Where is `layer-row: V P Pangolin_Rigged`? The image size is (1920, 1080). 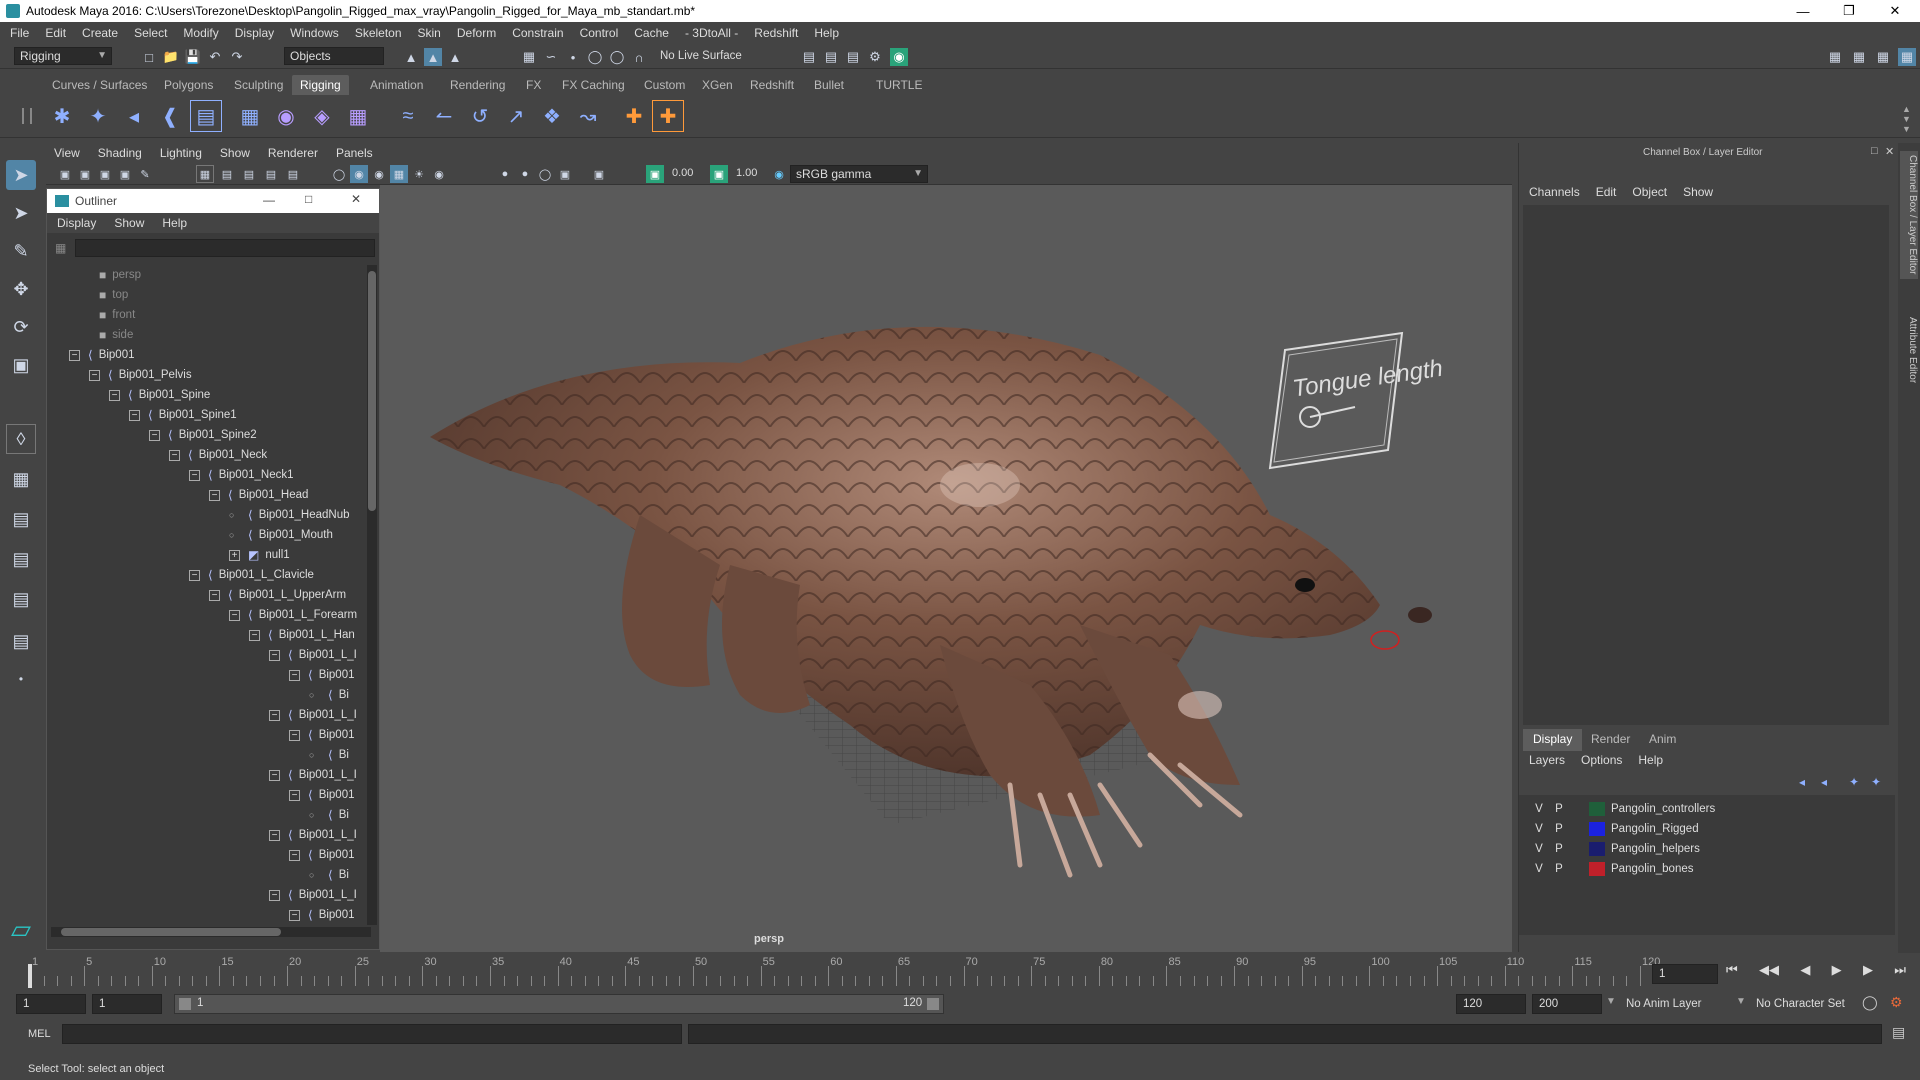 layer-row: V P Pangolin_Rigged is located at coordinates (1709, 829).